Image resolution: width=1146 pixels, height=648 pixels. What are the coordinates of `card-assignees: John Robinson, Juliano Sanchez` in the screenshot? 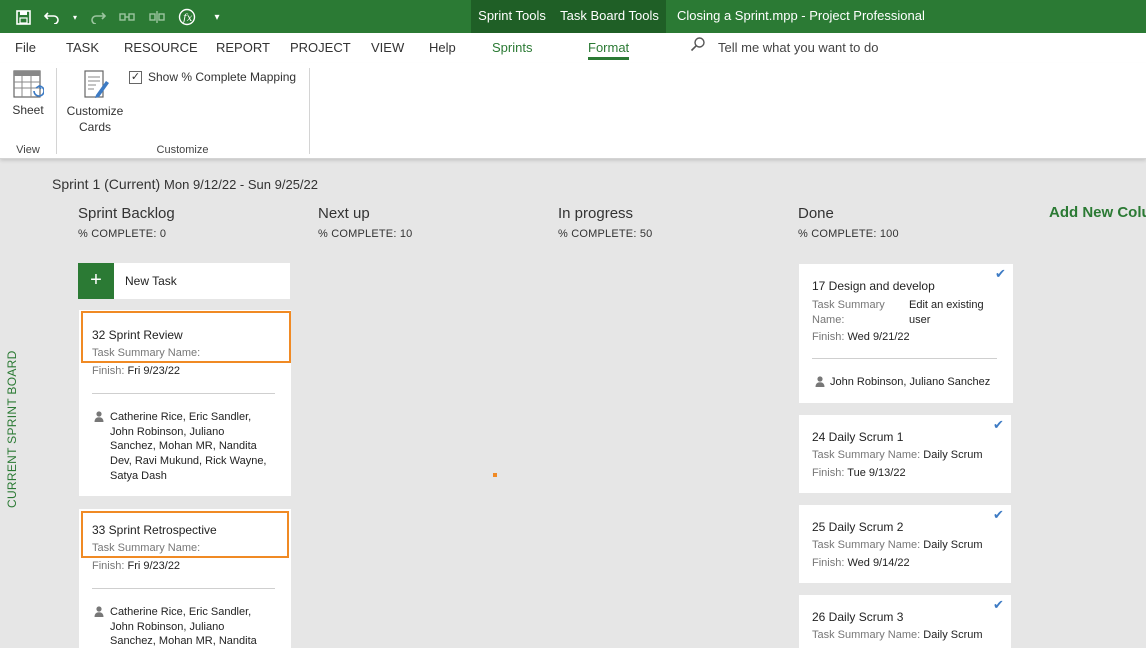 It's located at (910, 382).